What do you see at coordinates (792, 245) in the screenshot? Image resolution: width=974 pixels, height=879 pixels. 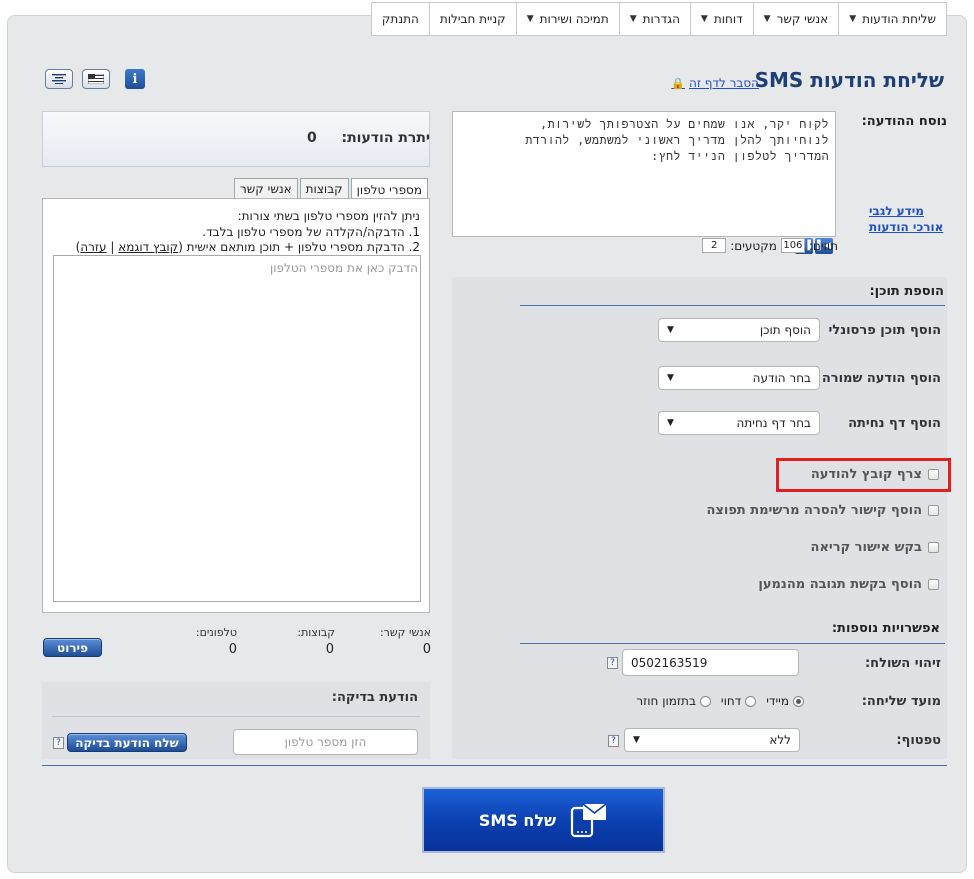 I see `chars-count: 106` at bounding box center [792, 245].